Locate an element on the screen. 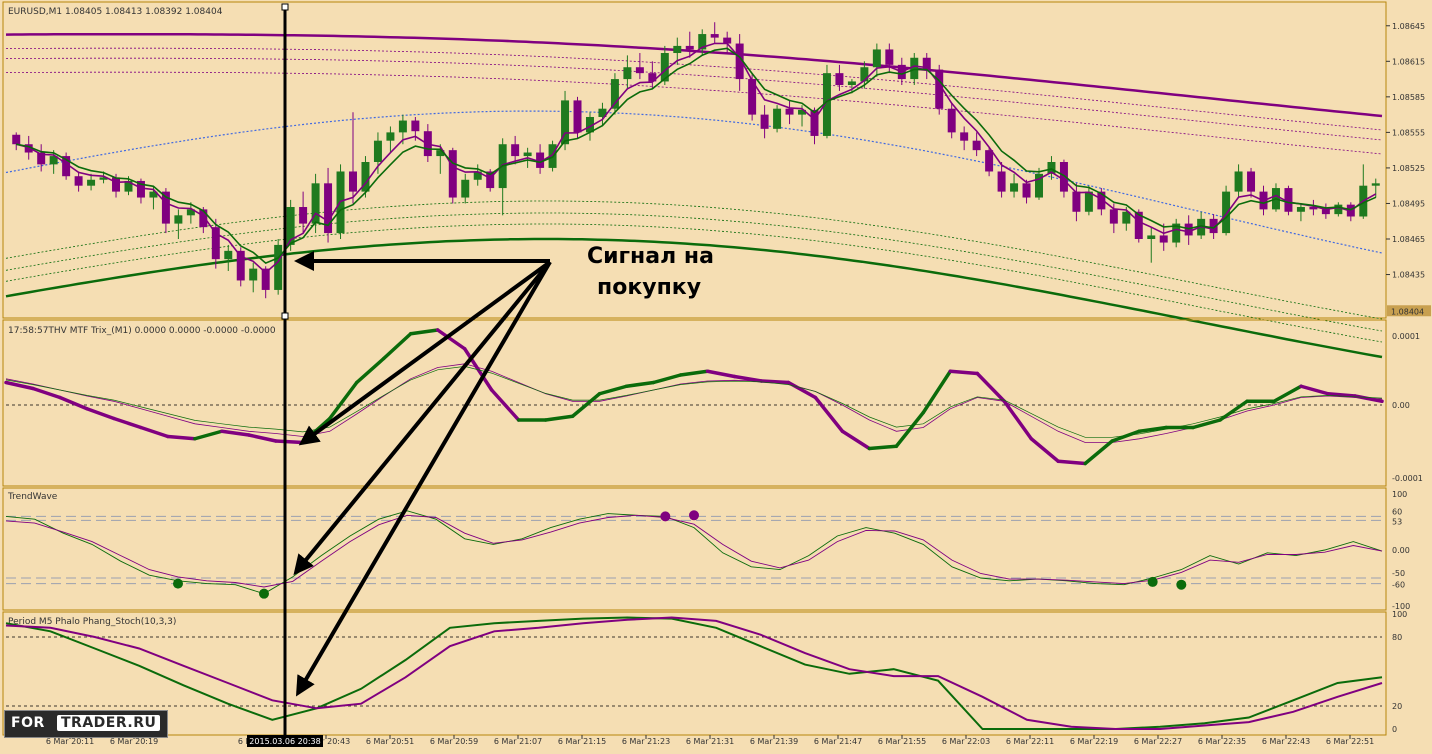  time-axis-label: 6 Mar 21:31 is located at coordinates (710, 741).